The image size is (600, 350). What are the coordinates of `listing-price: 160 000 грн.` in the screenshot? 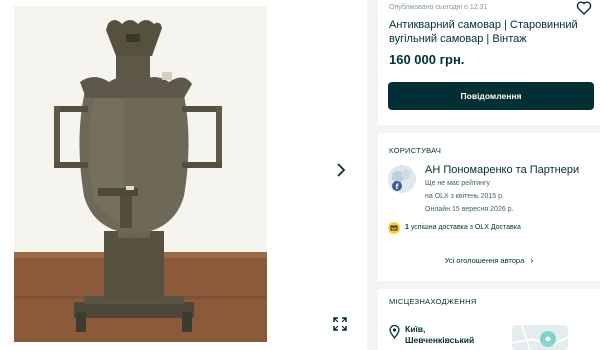 It's located at (427, 59).